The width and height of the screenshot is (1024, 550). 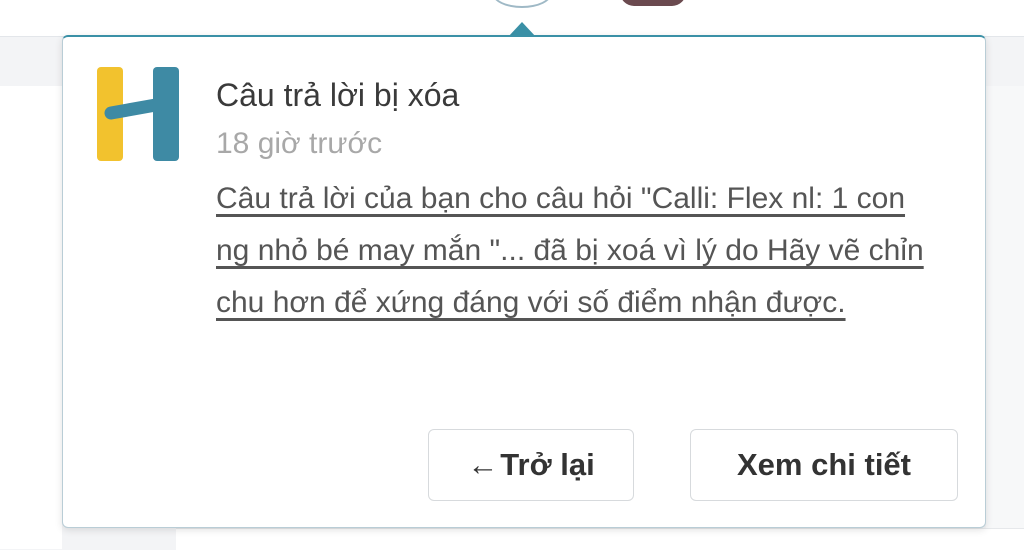 What do you see at coordinates (523, 30) in the screenshot?
I see `popup-pointer-arrow-fill` at bounding box center [523, 30].